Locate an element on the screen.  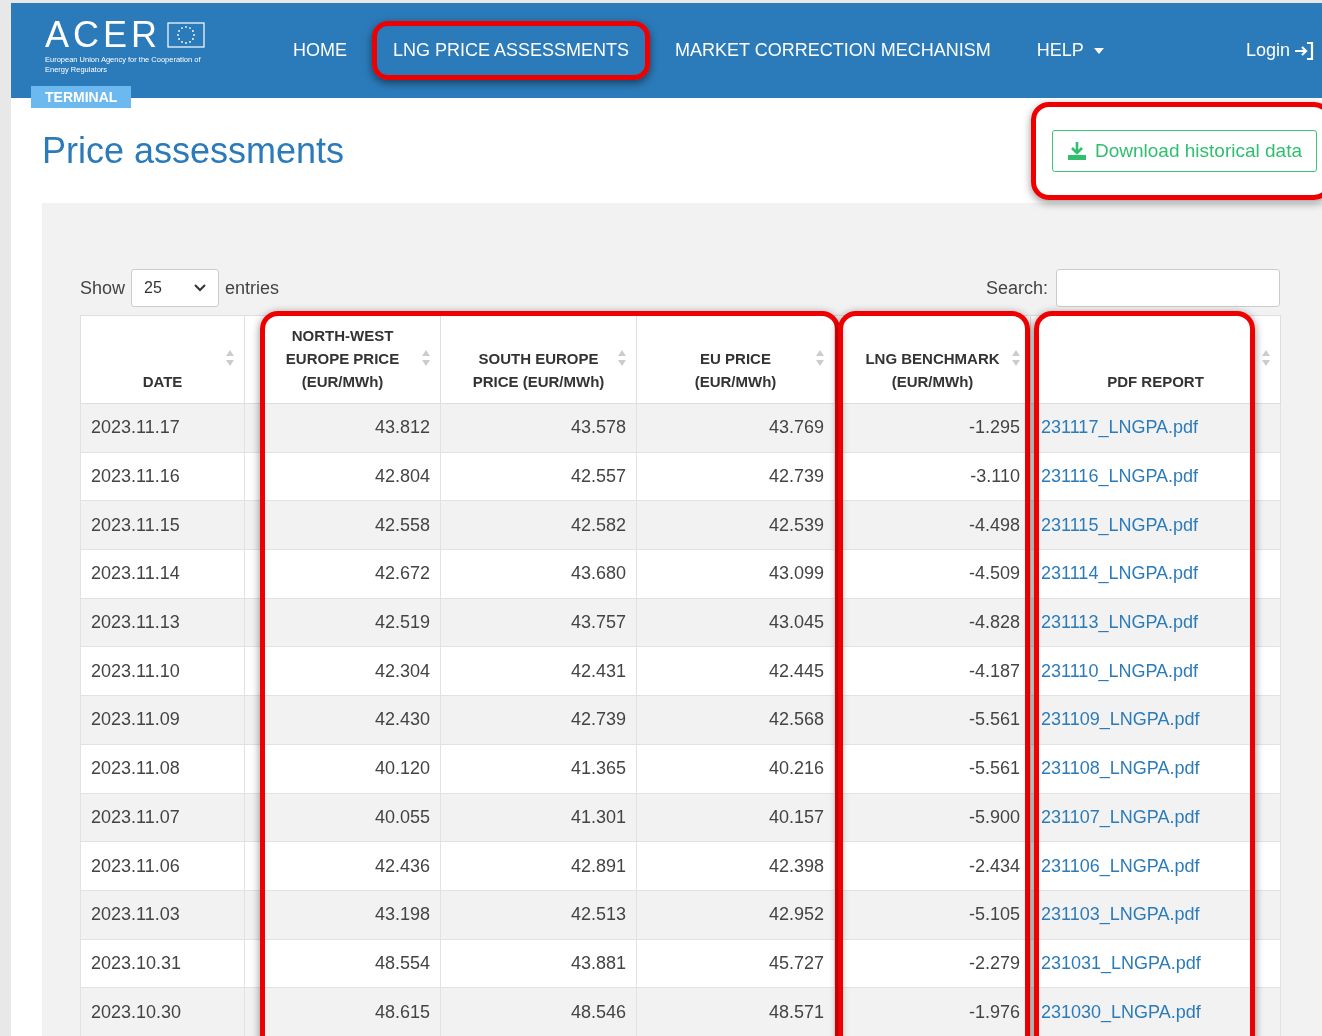
table-cell: 43.198 is located at coordinates (342, 915).